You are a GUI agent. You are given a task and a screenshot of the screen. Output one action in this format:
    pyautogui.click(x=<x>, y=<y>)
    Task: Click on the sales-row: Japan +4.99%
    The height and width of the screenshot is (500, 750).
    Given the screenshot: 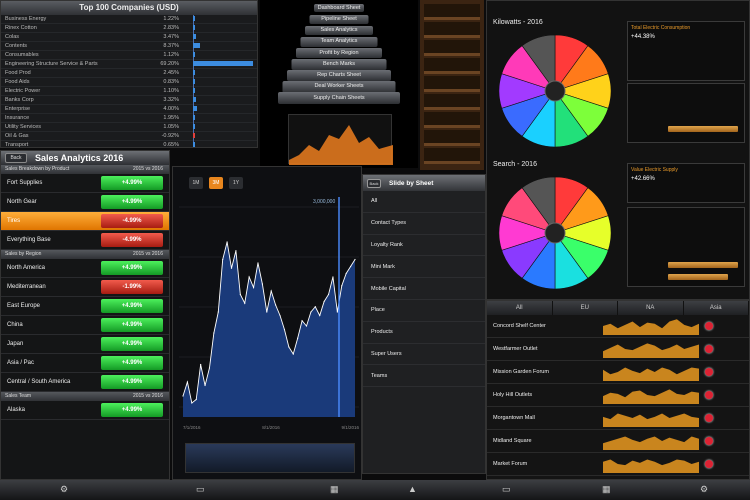 What is the action you would take?
    pyautogui.click(x=85, y=344)
    